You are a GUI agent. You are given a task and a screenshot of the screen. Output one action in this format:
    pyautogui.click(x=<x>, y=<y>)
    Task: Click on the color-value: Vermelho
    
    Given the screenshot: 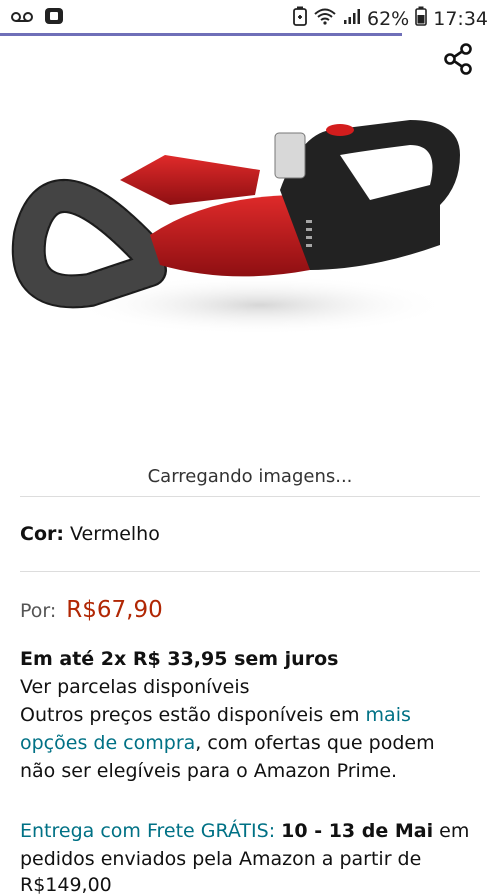 What is the action you would take?
    pyautogui.click(x=115, y=534)
    